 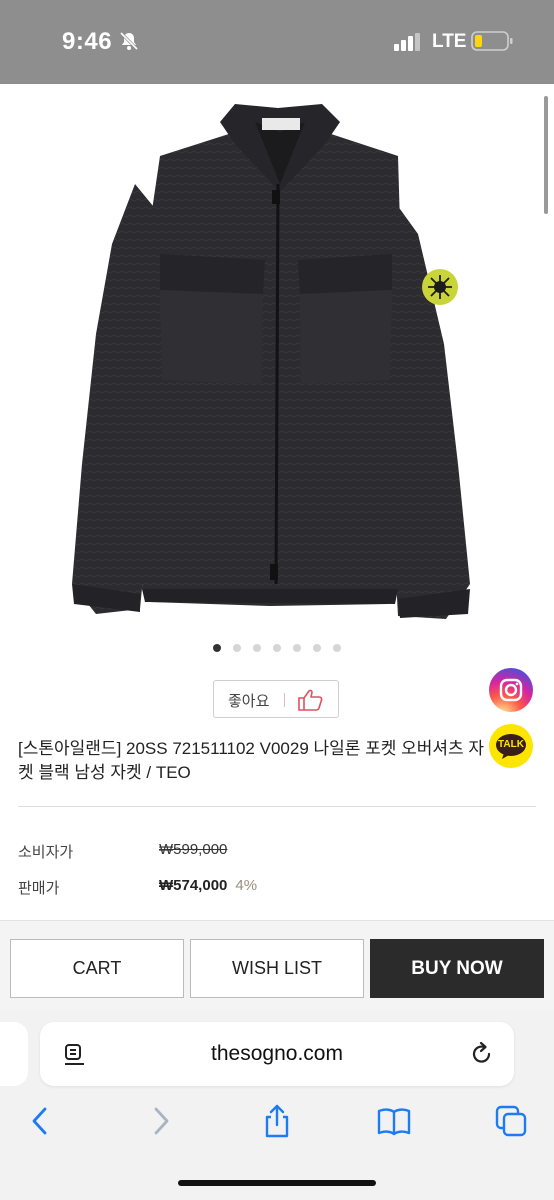 What do you see at coordinates (193, 849) in the screenshot?
I see `consumer-price: ₩599,000` at bounding box center [193, 849].